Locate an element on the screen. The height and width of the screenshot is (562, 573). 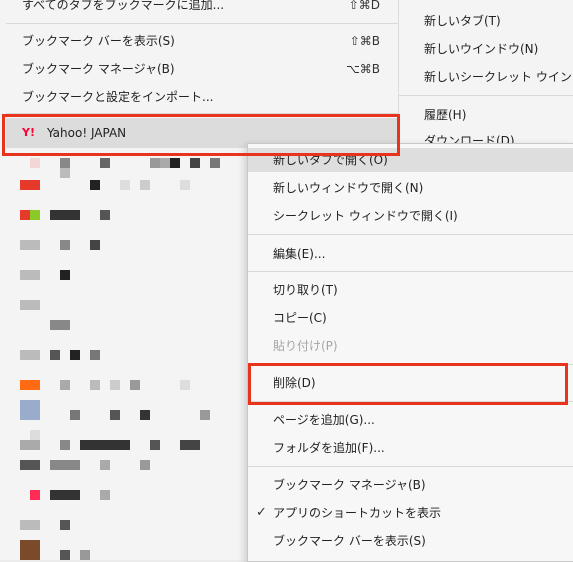
shortcut-label: ⌥⌘B is located at coordinates (362, 69).